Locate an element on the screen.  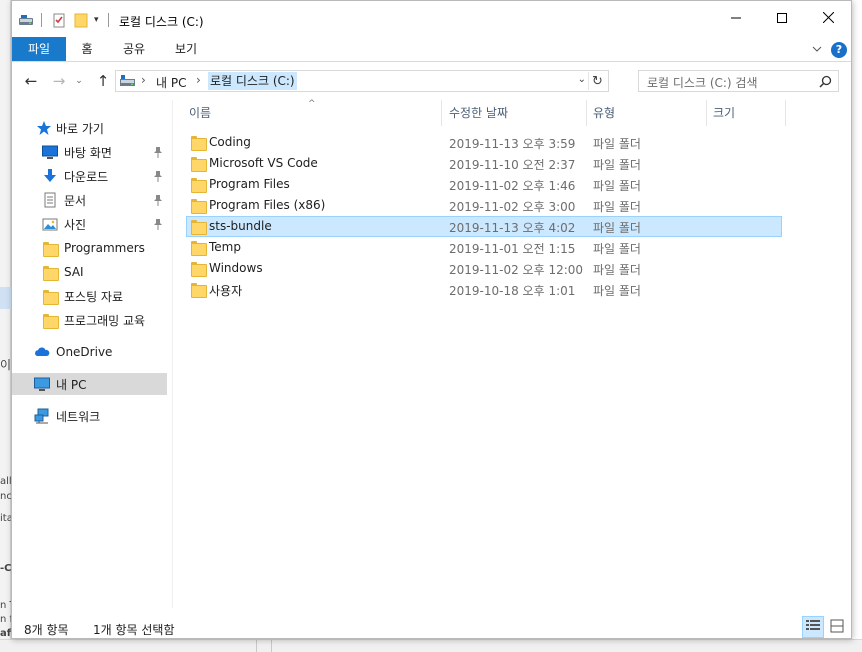
nav-folder-programming-edu: 프로그래밍 교육 is located at coordinates (89, 320).